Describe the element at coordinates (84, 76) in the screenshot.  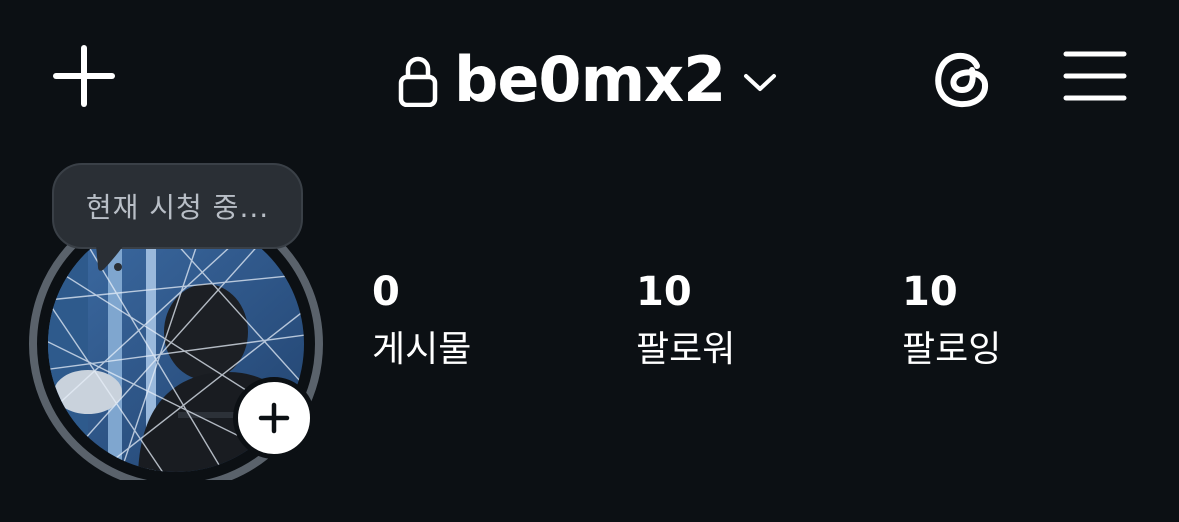
I see `create-plus-icon` at that location.